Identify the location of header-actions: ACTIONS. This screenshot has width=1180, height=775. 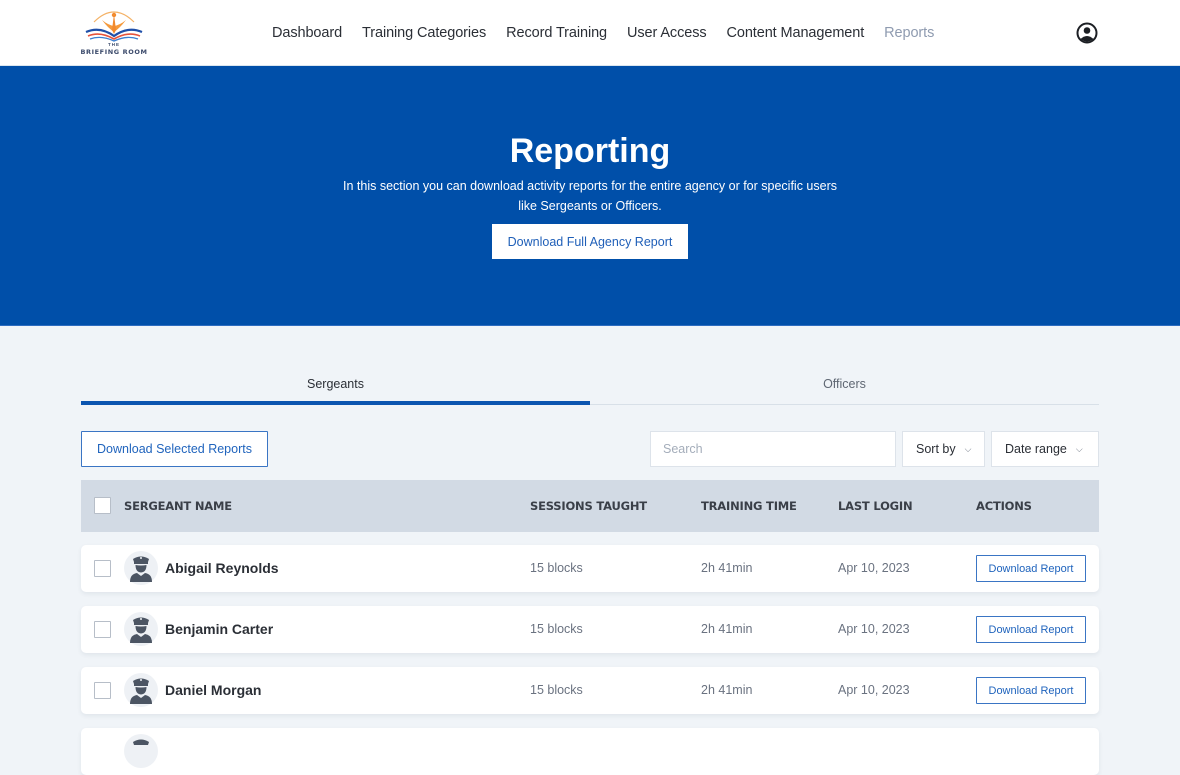
(1004, 506).